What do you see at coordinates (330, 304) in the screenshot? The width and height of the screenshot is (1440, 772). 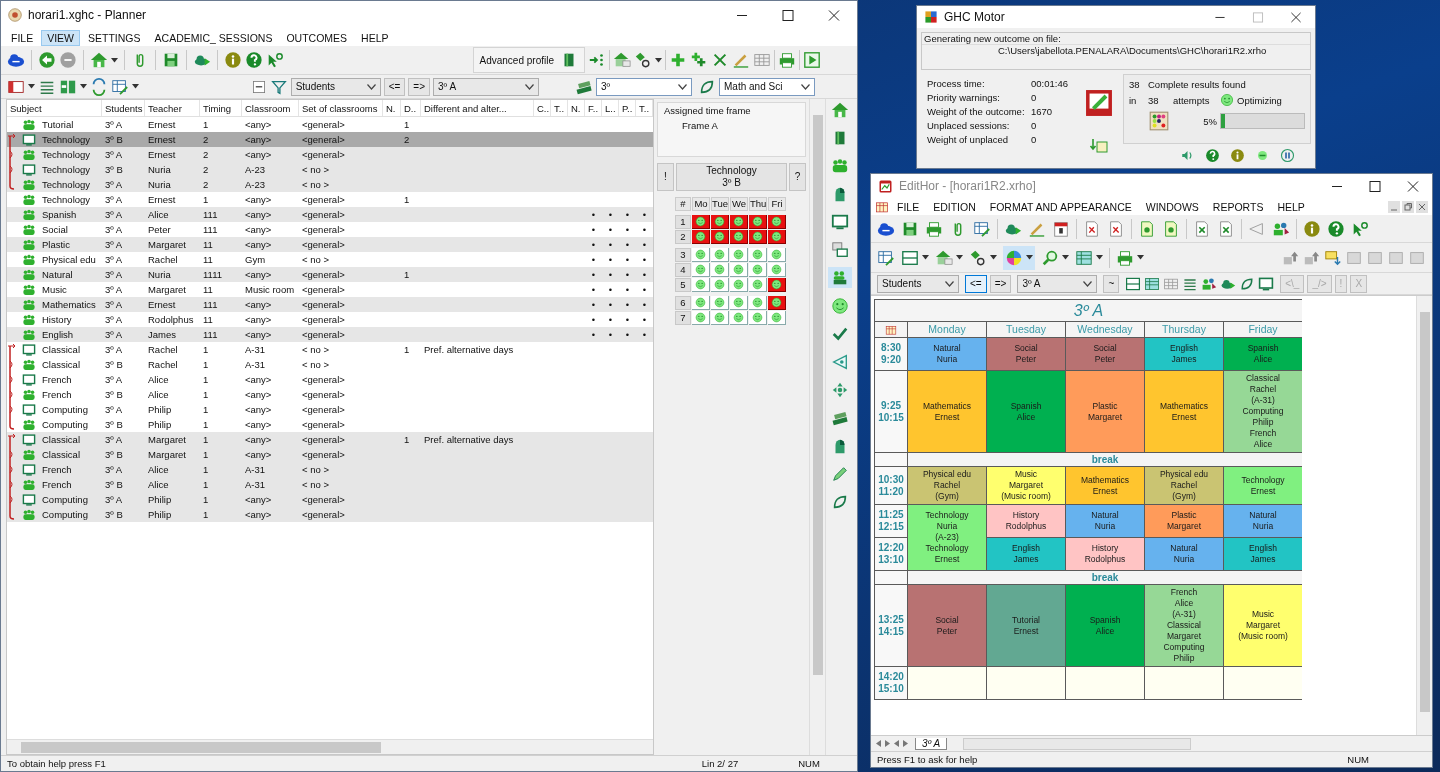 I see `table-row: Mathematics 3º A Ernest 111 <any> <general> • • • •` at bounding box center [330, 304].